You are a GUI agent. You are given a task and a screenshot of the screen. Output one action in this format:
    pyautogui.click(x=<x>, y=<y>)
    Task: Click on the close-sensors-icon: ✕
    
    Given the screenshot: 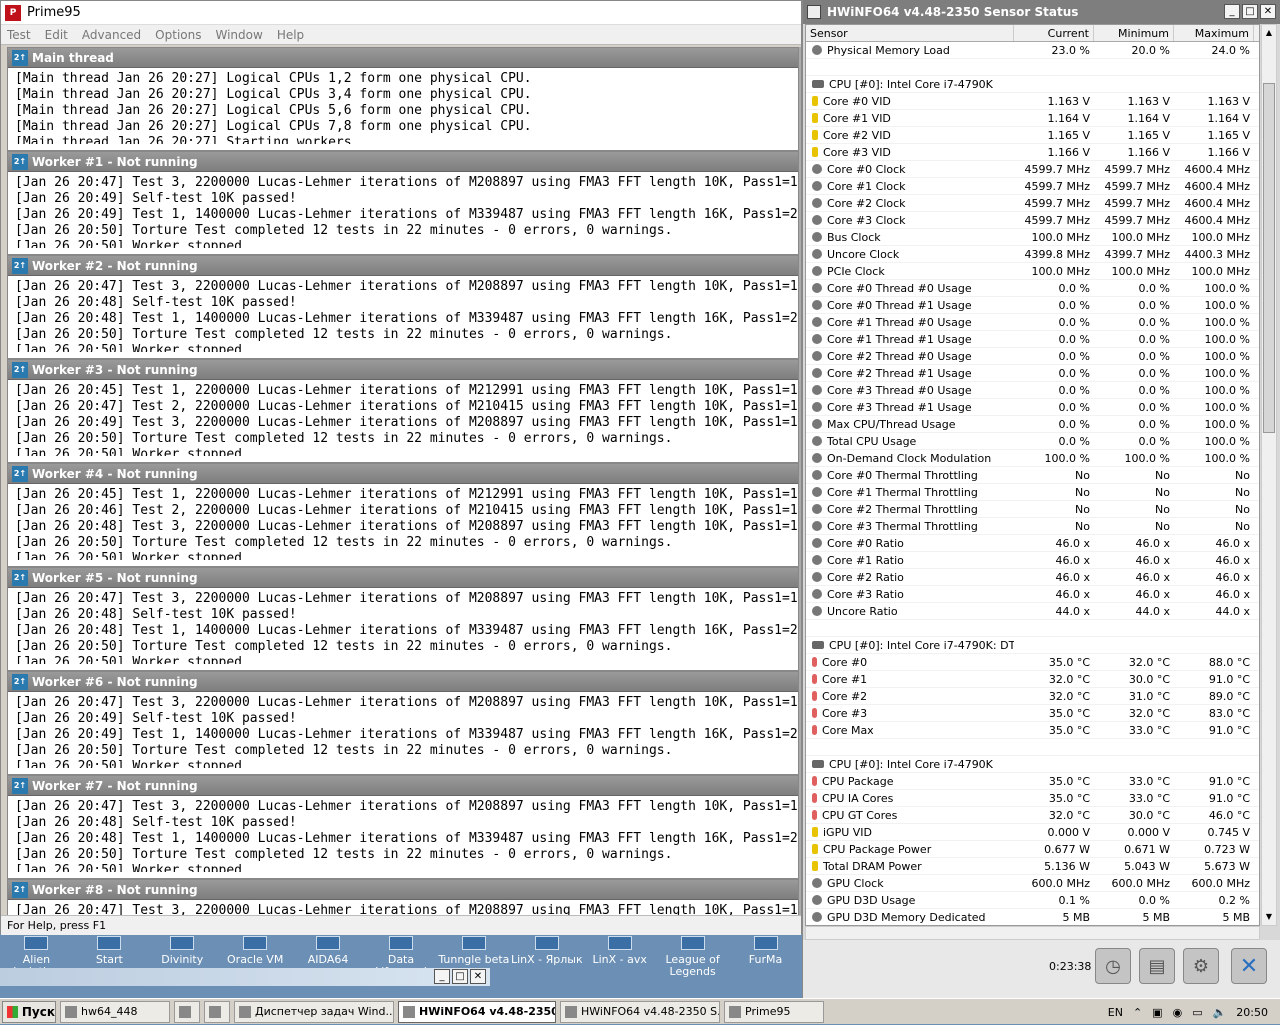 What is the action you would take?
    pyautogui.click(x=1249, y=966)
    